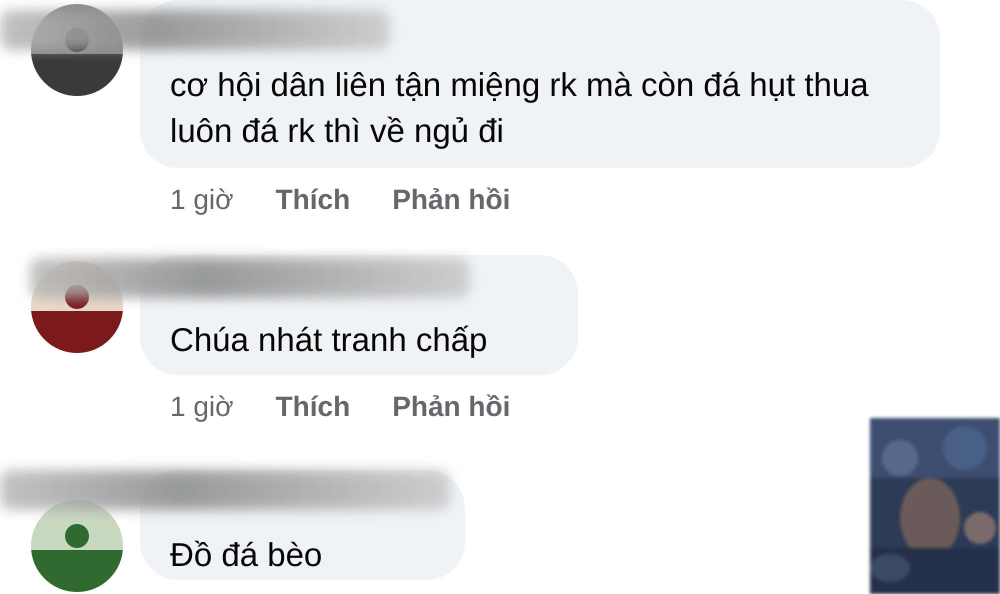  Describe the element at coordinates (329, 340) in the screenshot. I see `comment-text: Chúa nhát tranh chấp` at that location.